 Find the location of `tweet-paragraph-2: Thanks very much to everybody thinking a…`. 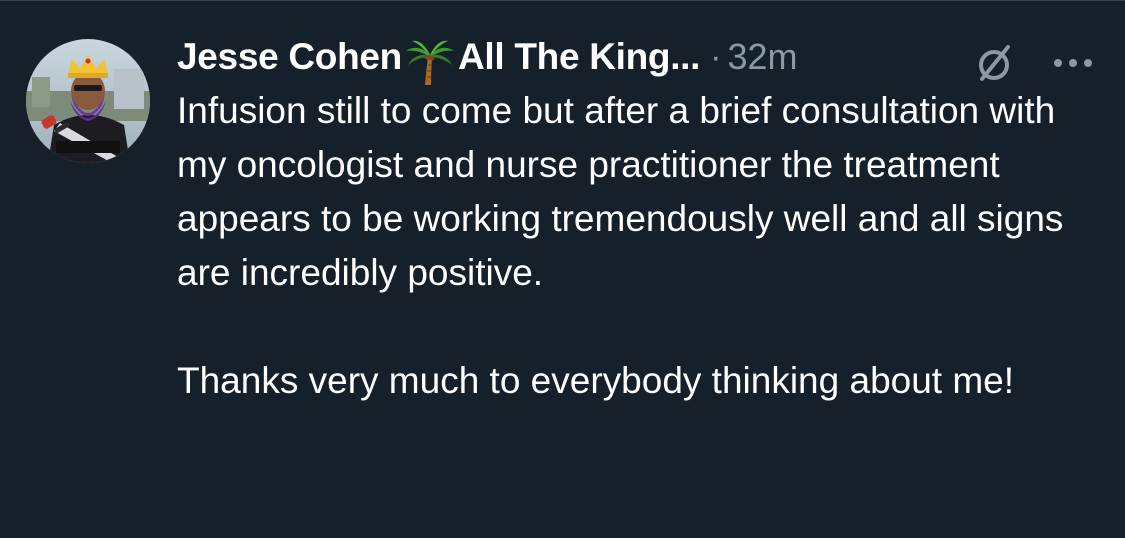

tweet-paragraph-2: Thanks very much to everybody thinking a… is located at coordinates (596, 380).